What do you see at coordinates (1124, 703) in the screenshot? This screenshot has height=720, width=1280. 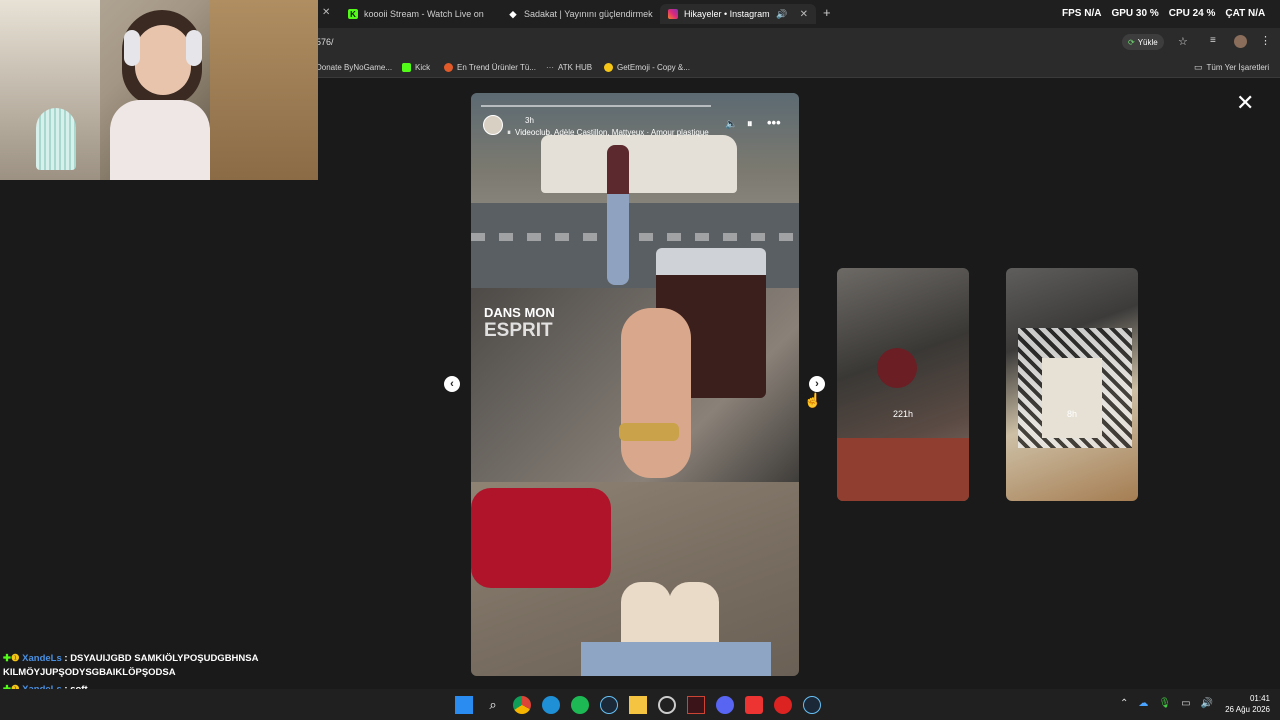 I see `chevron-up-icon: ⌃` at bounding box center [1124, 703].